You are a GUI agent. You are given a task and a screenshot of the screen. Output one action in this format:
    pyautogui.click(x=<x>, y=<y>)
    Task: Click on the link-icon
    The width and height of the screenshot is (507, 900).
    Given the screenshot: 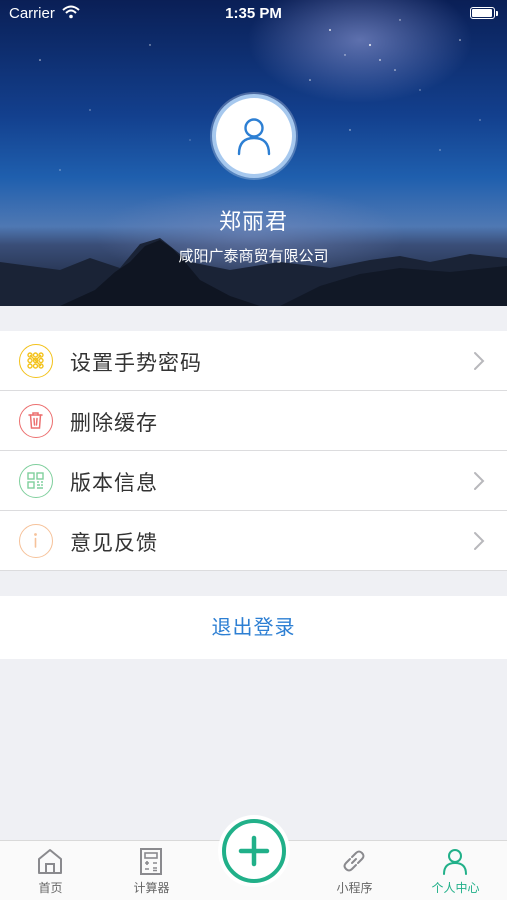 What is the action you would take?
    pyautogui.click(x=354, y=861)
    